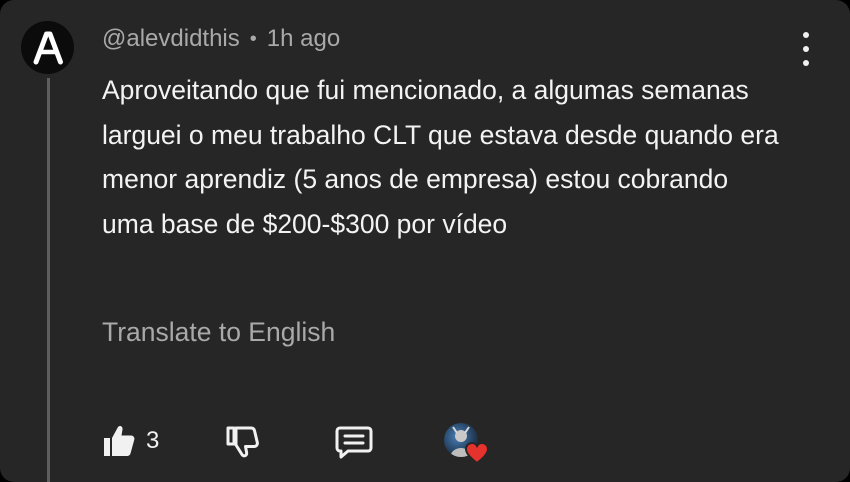 This screenshot has width=850, height=482. I want to click on avatar-letter-a-icon, so click(48, 47).